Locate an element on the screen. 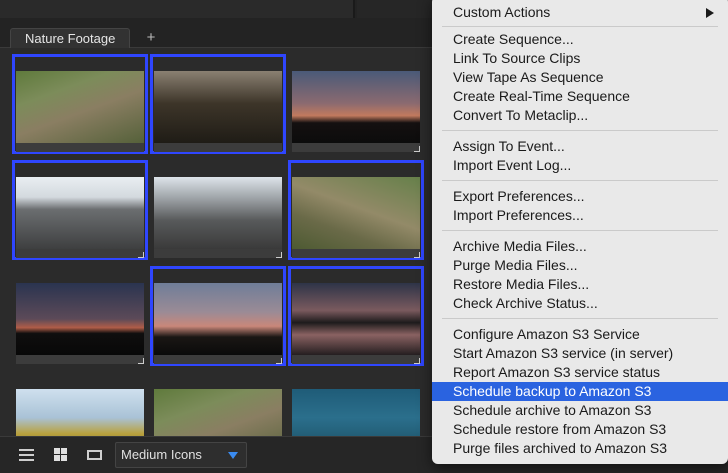 The width and height of the screenshot is (728, 473). dropdown-caret-icon is located at coordinates (233, 455).